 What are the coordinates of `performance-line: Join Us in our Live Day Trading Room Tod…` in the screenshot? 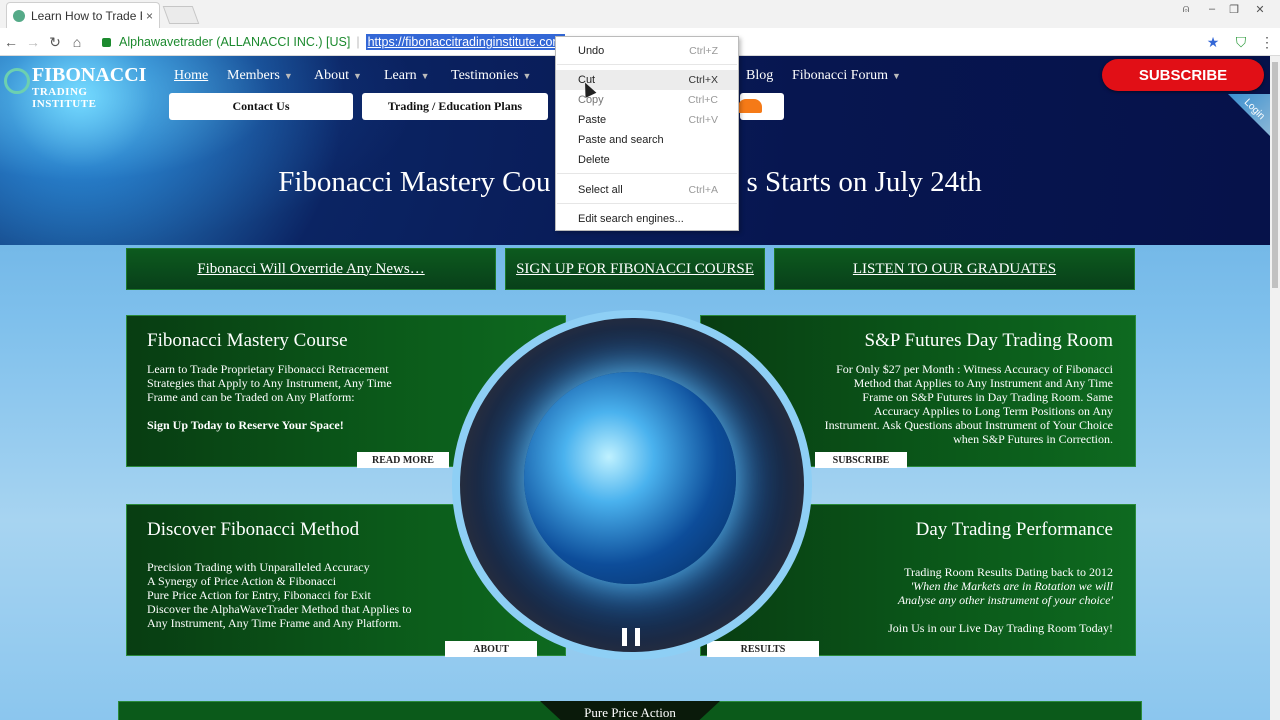 It's located at (1000, 628).